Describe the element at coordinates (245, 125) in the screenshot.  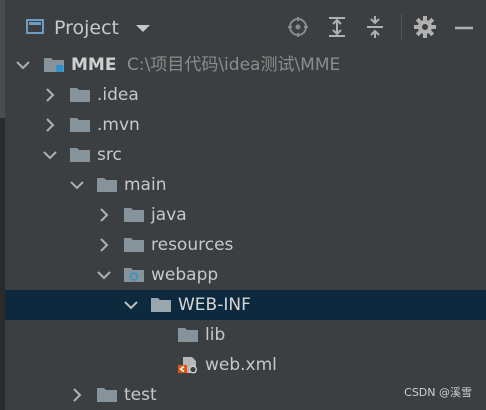
I see `tree-row-mvn: .mvn` at that location.